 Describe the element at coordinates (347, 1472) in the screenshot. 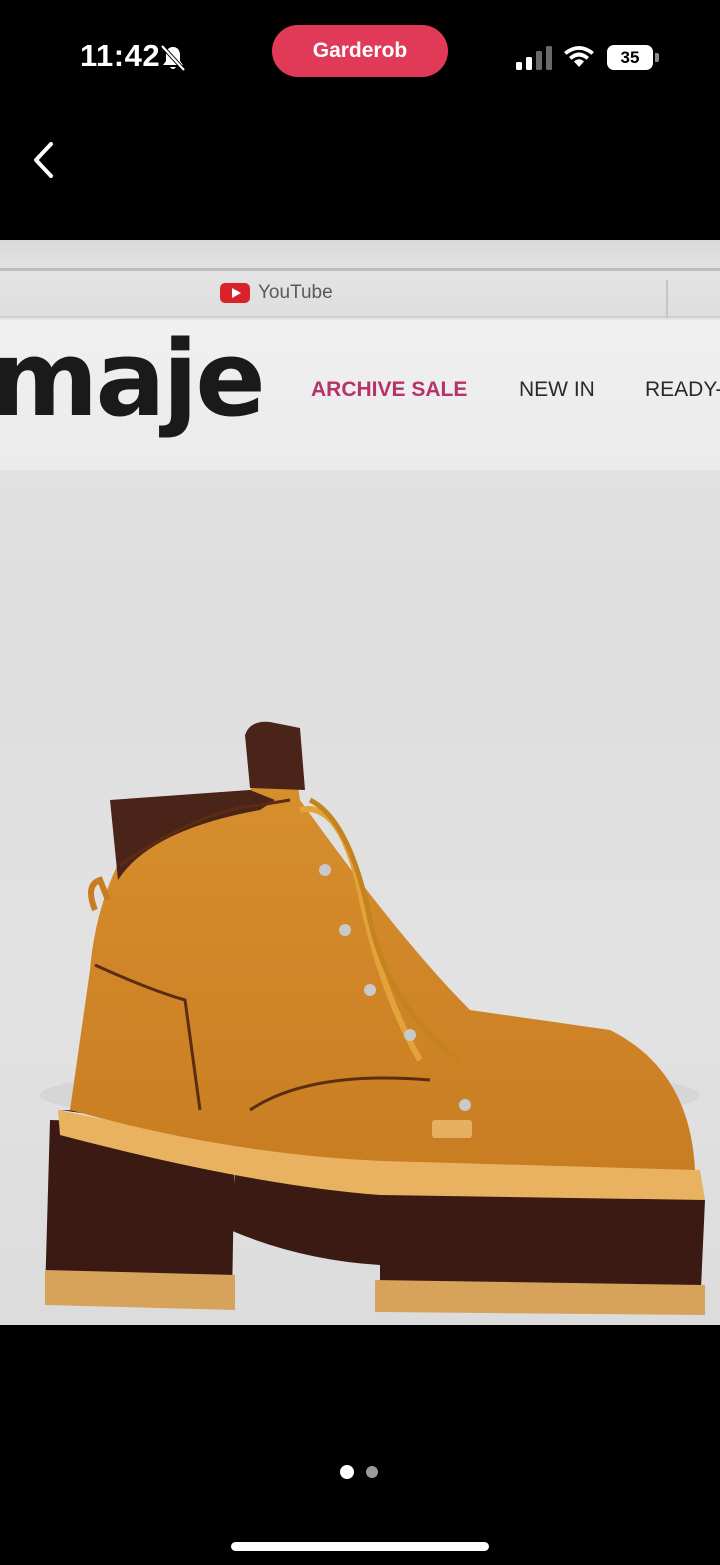

I see `page-dot-active` at that location.